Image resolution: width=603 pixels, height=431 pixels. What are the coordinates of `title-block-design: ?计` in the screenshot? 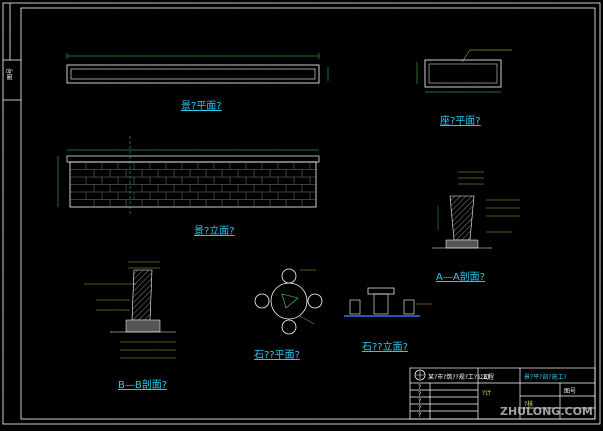 It's located at (487, 393).